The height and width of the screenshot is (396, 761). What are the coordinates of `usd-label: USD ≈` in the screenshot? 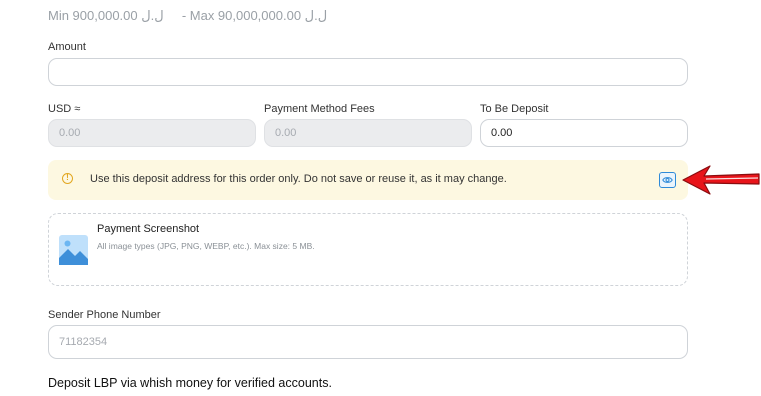 It's located at (64, 109).